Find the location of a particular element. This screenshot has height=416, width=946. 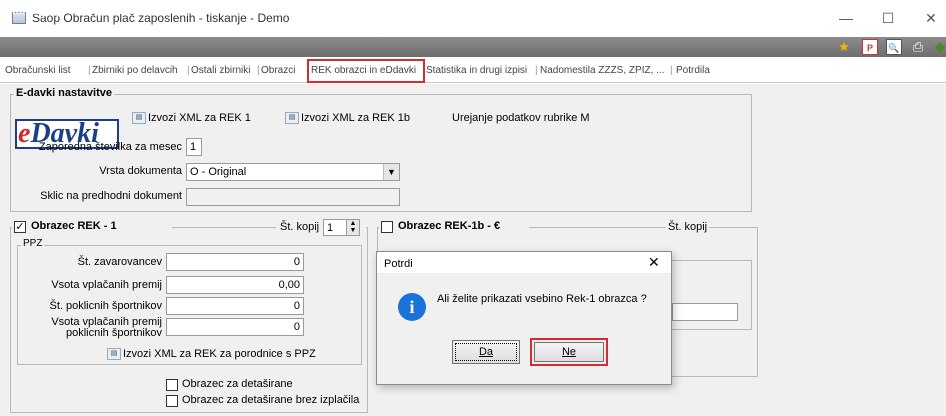

field-label: Vsota vplačanih premij is located at coordinates (106, 285).